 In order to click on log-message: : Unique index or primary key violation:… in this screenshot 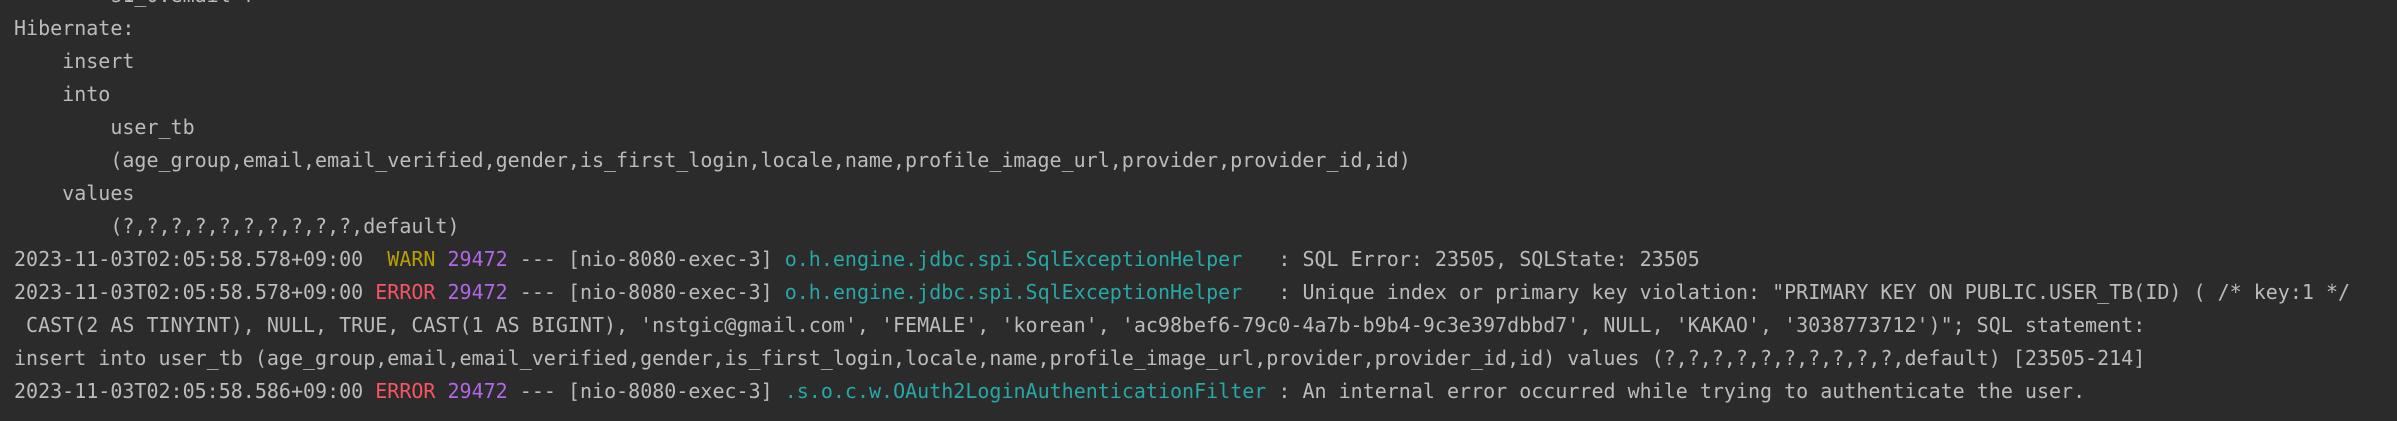, I will do `click(1808, 292)`.